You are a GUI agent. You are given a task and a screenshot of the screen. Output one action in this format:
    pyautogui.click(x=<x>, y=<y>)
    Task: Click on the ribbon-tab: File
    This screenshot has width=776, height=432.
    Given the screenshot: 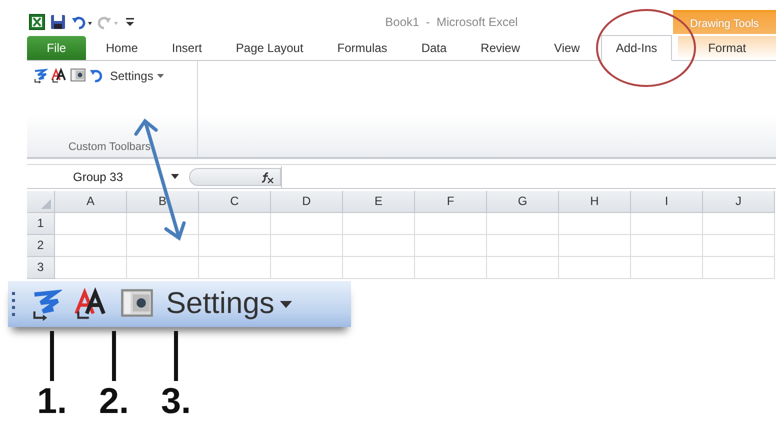 What is the action you would take?
    pyautogui.click(x=56, y=48)
    